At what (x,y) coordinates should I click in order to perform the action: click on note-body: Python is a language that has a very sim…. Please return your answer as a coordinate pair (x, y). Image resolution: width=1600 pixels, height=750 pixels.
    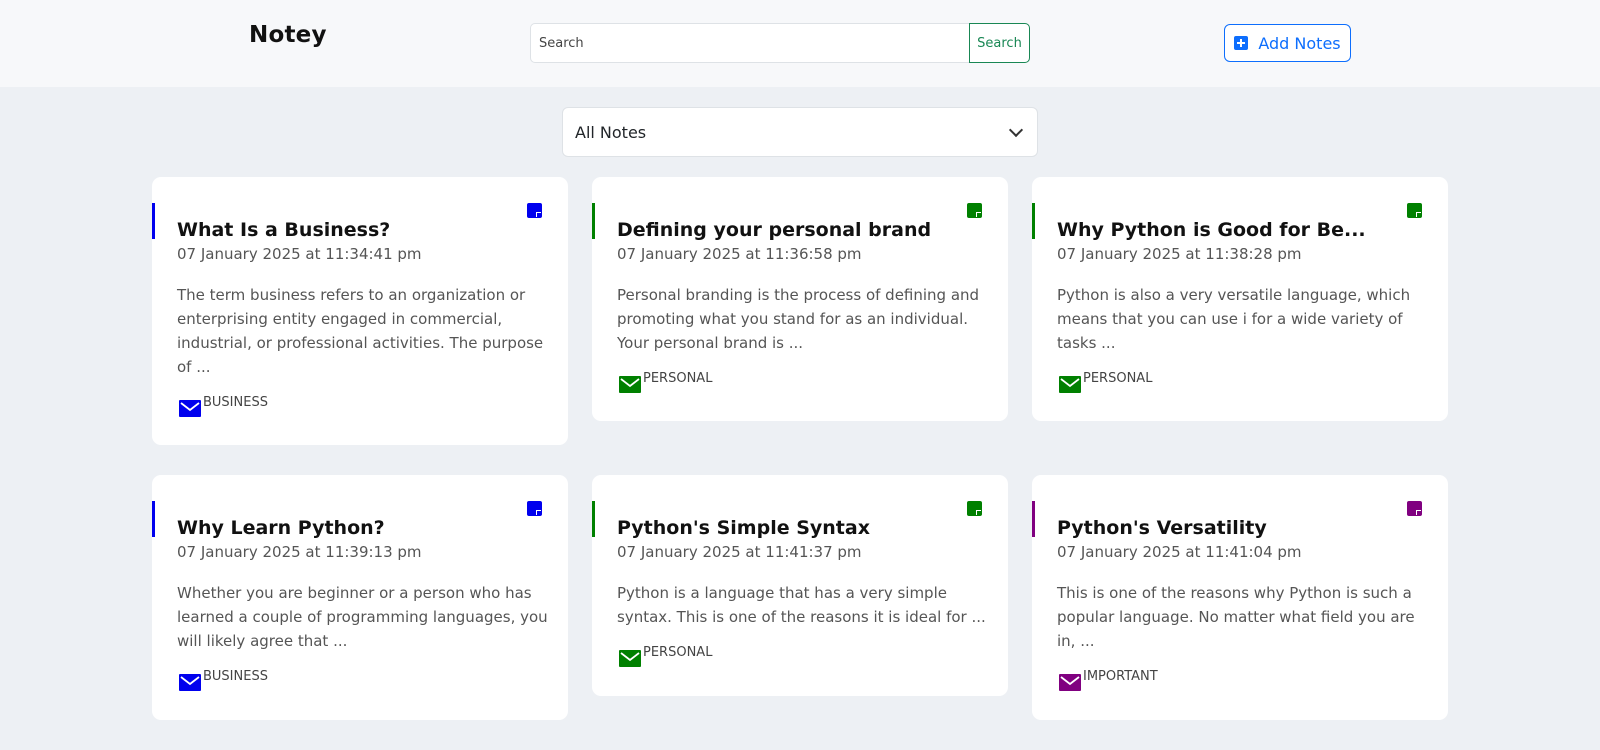
    Looking at the image, I should click on (801, 605).